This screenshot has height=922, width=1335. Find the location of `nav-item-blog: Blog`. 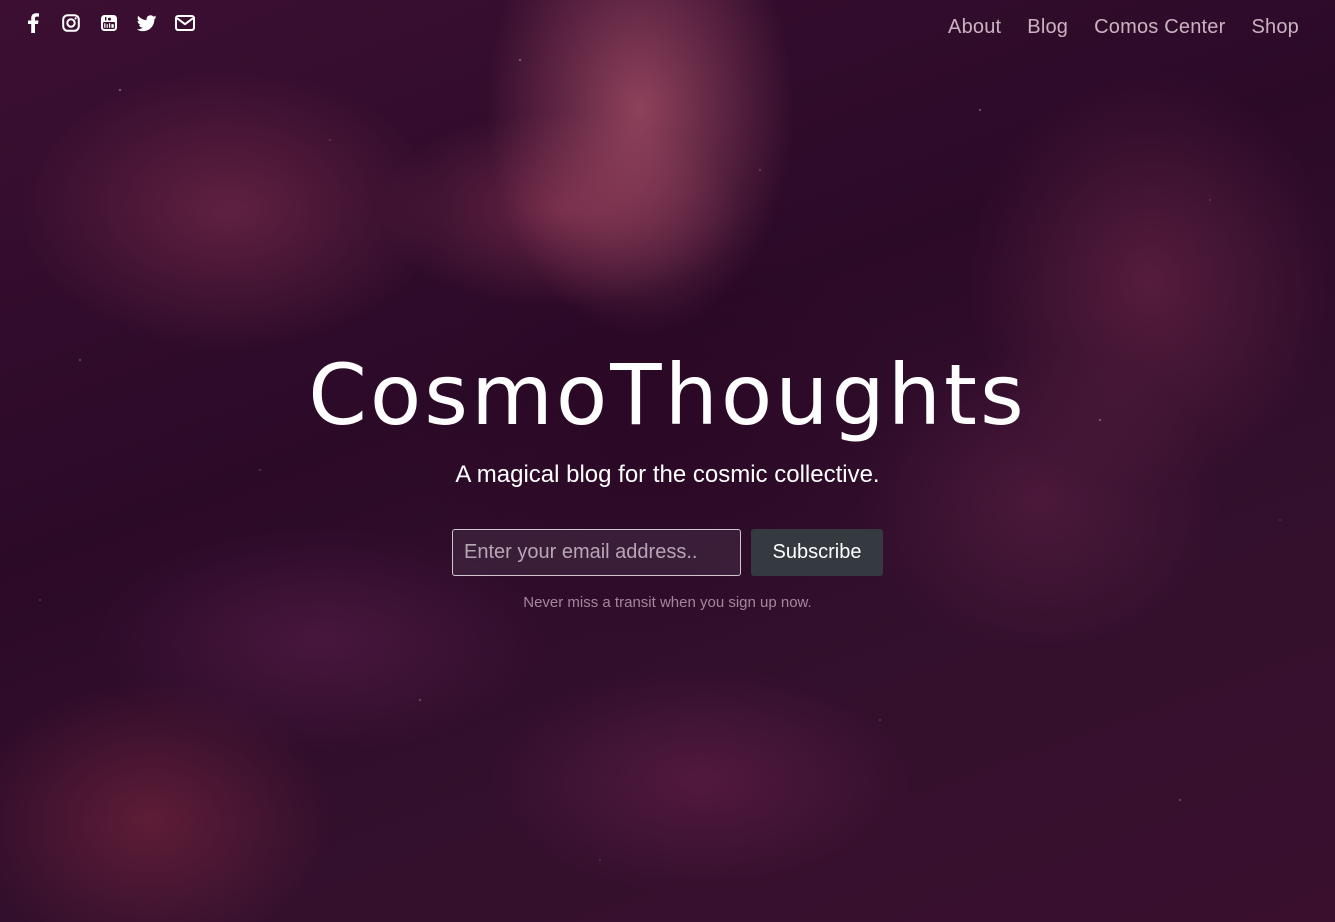

nav-item-blog: Blog is located at coordinates (1047, 27).